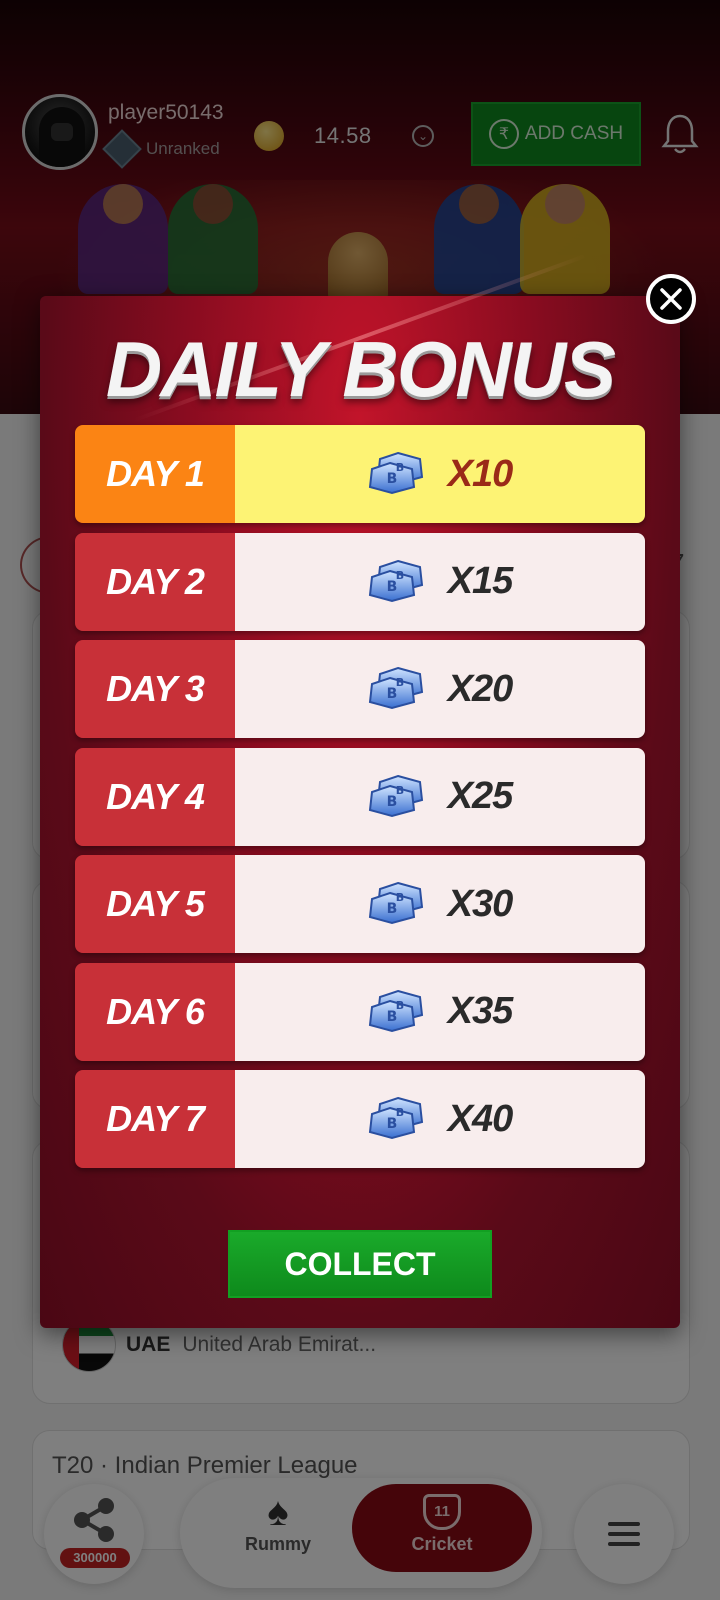 The height and width of the screenshot is (1600, 720). I want to click on day-row: DAY 2 B B X15, so click(360, 581).